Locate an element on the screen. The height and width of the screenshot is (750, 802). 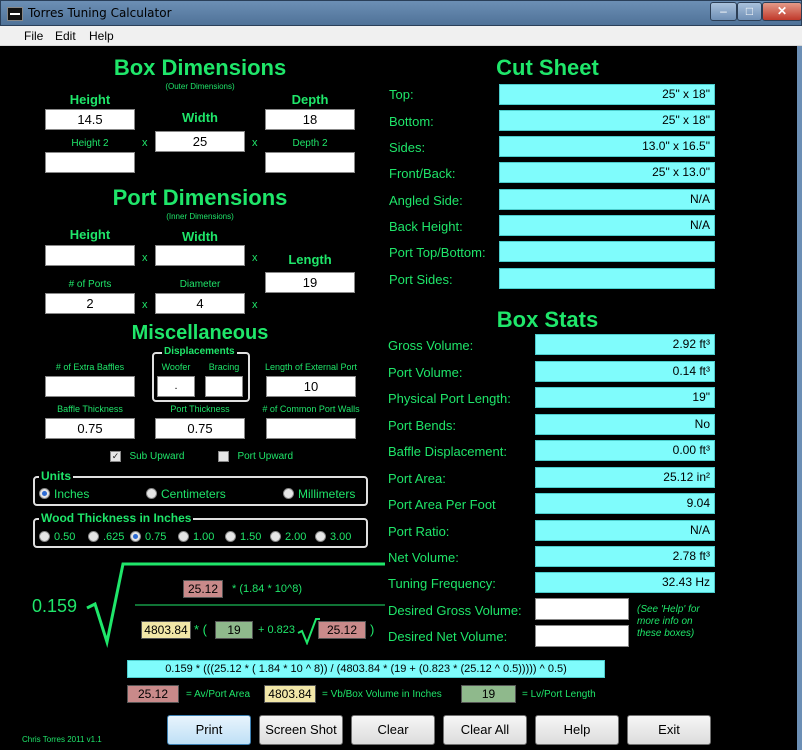
desired-gross-input is located at coordinates (582, 609).